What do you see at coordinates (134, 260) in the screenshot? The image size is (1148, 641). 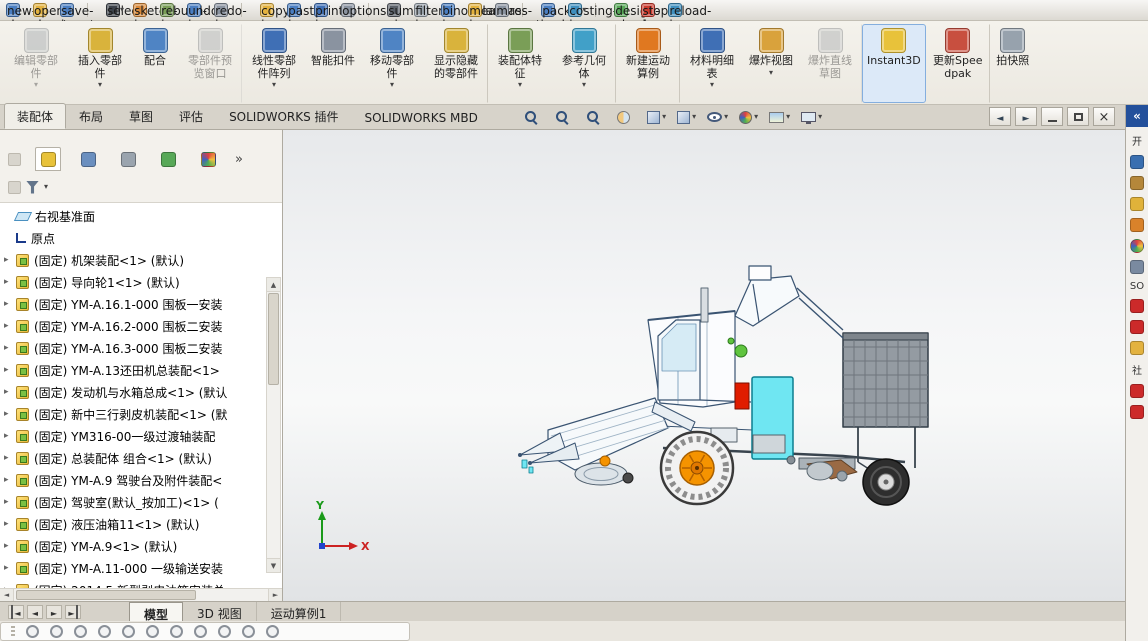 I see `feature-tree-item: (固定) 机架装配<1> (默认)` at bounding box center [134, 260].